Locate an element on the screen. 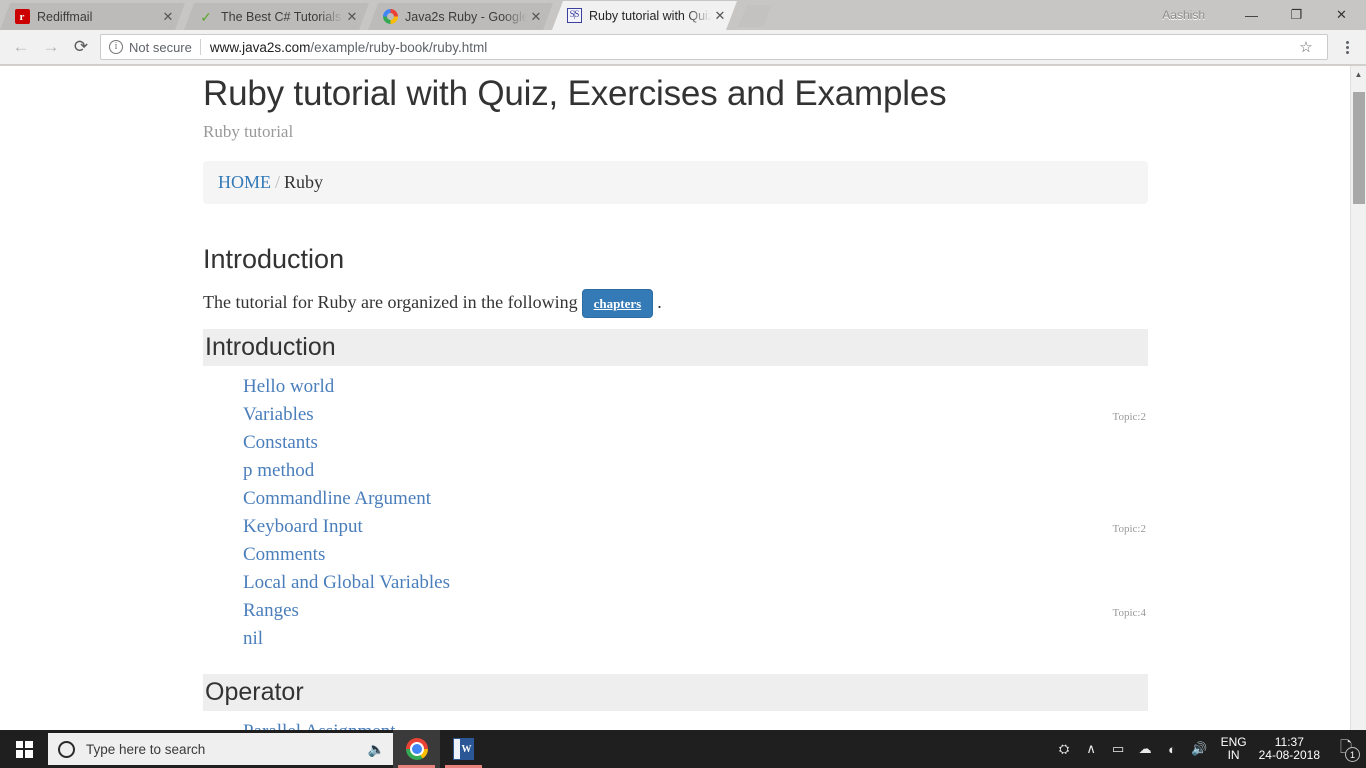 This screenshot has width=1366, height=768. tab-title: Java2s Ruby - Google Sea is located at coordinates (466, 16).